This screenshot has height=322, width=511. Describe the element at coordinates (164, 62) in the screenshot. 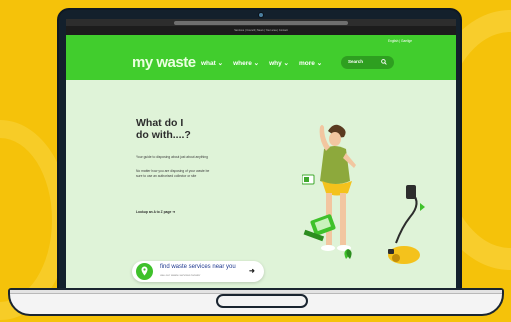

I see `site-logo: my waste` at that location.